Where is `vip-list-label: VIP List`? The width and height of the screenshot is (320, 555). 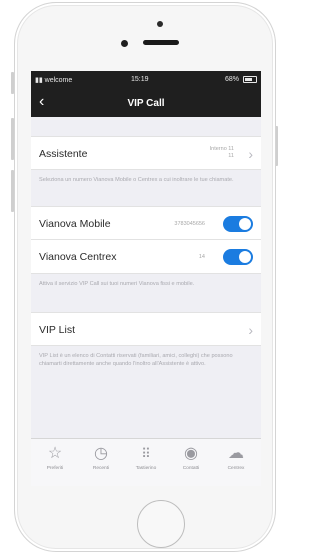
vip-list-label: VIP List is located at coordinates (57, 330).